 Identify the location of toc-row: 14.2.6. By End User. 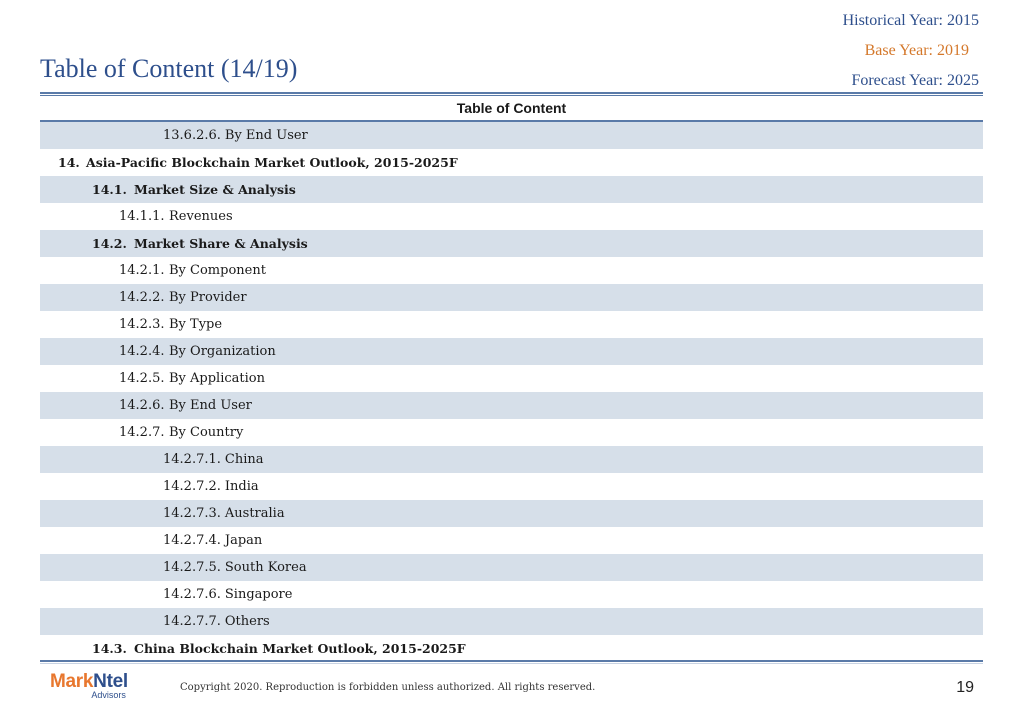
(511, 405).